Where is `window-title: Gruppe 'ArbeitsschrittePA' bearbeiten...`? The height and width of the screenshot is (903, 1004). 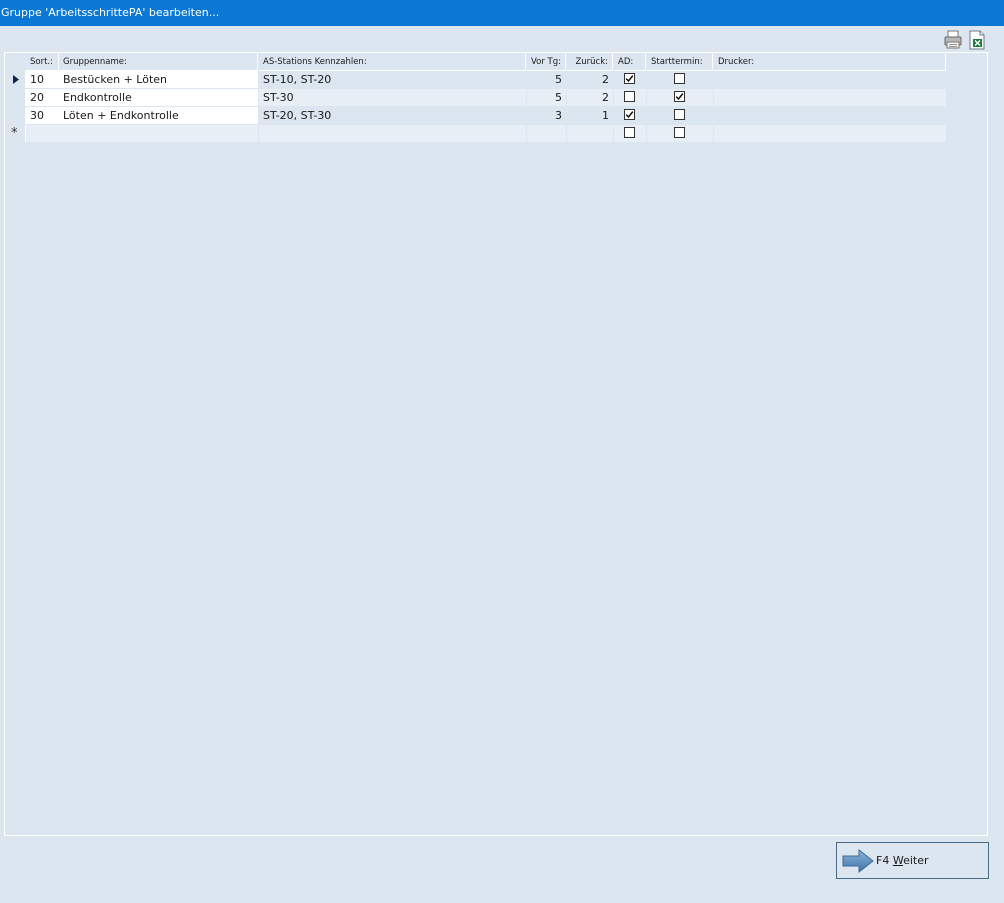 window-title: Gruppe 'ArbeitsschrittePA' bearbeiten... is located at coordinates (502, 13).